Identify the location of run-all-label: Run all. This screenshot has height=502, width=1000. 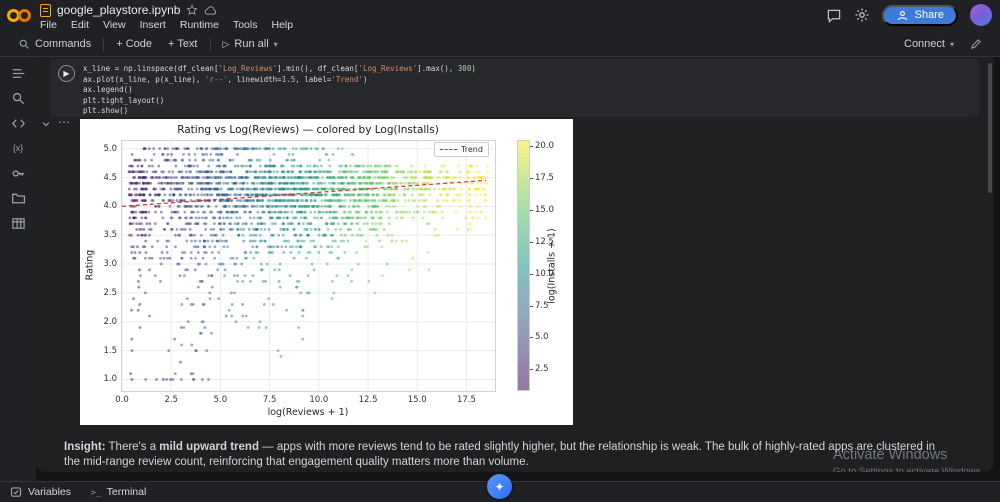
(251, 44).